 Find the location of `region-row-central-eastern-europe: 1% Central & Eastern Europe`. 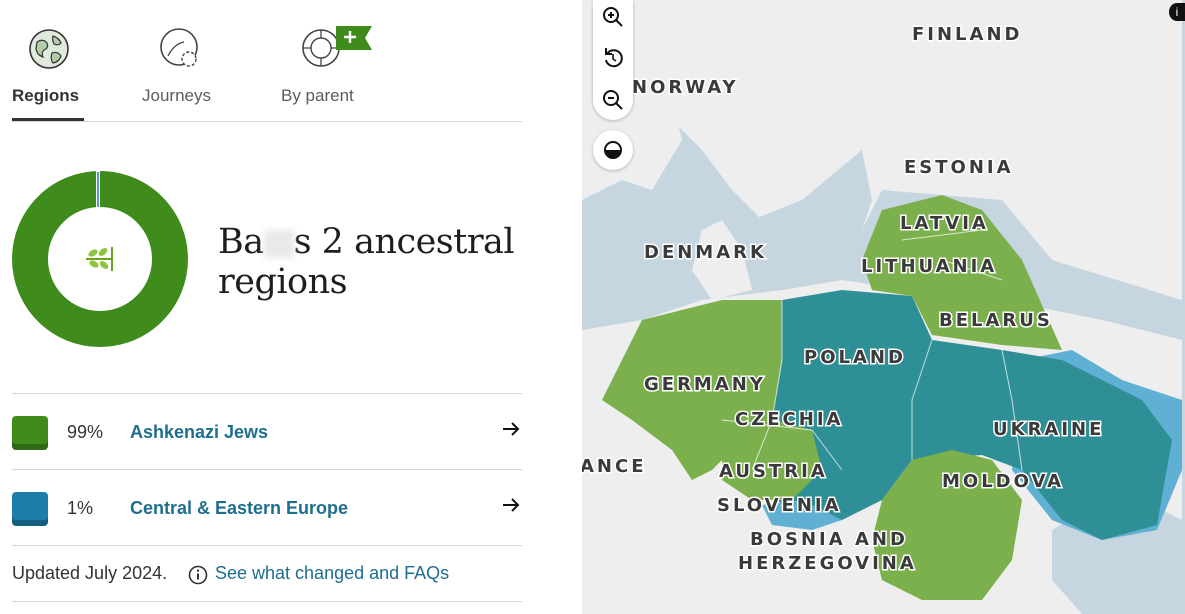

region-row-central-eastern-europe: 1% Central & Eastern Europe is located at coordinates (267, 507).